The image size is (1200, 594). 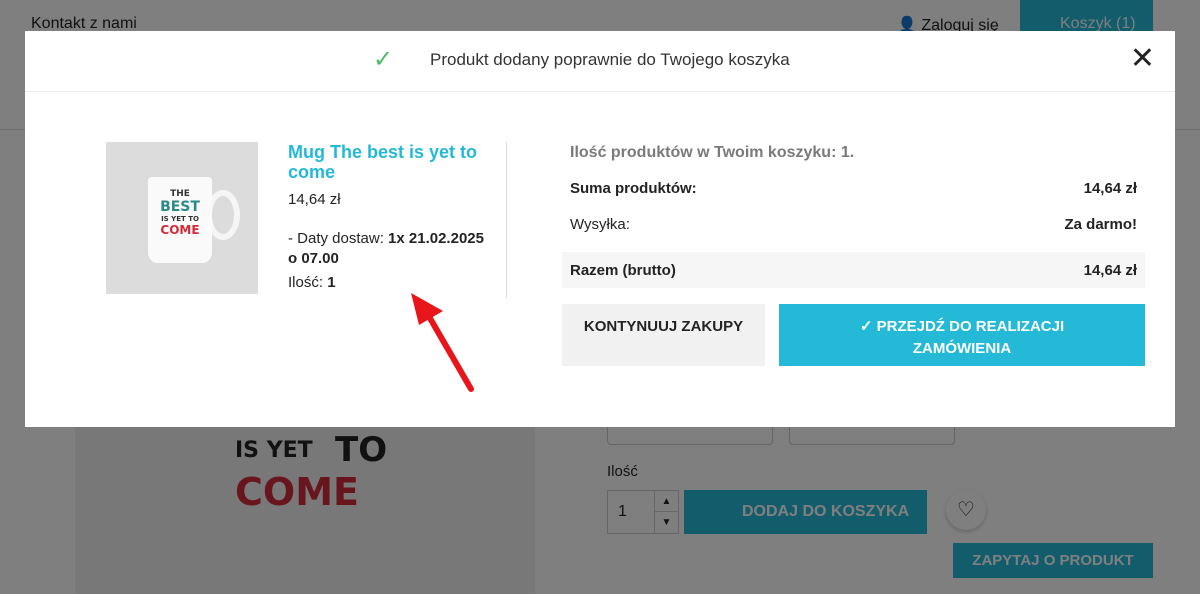 What do you see at coordinates (180, 194) in the screenshot?
I see `mug-text: THE` at bounding box center [180, 194].